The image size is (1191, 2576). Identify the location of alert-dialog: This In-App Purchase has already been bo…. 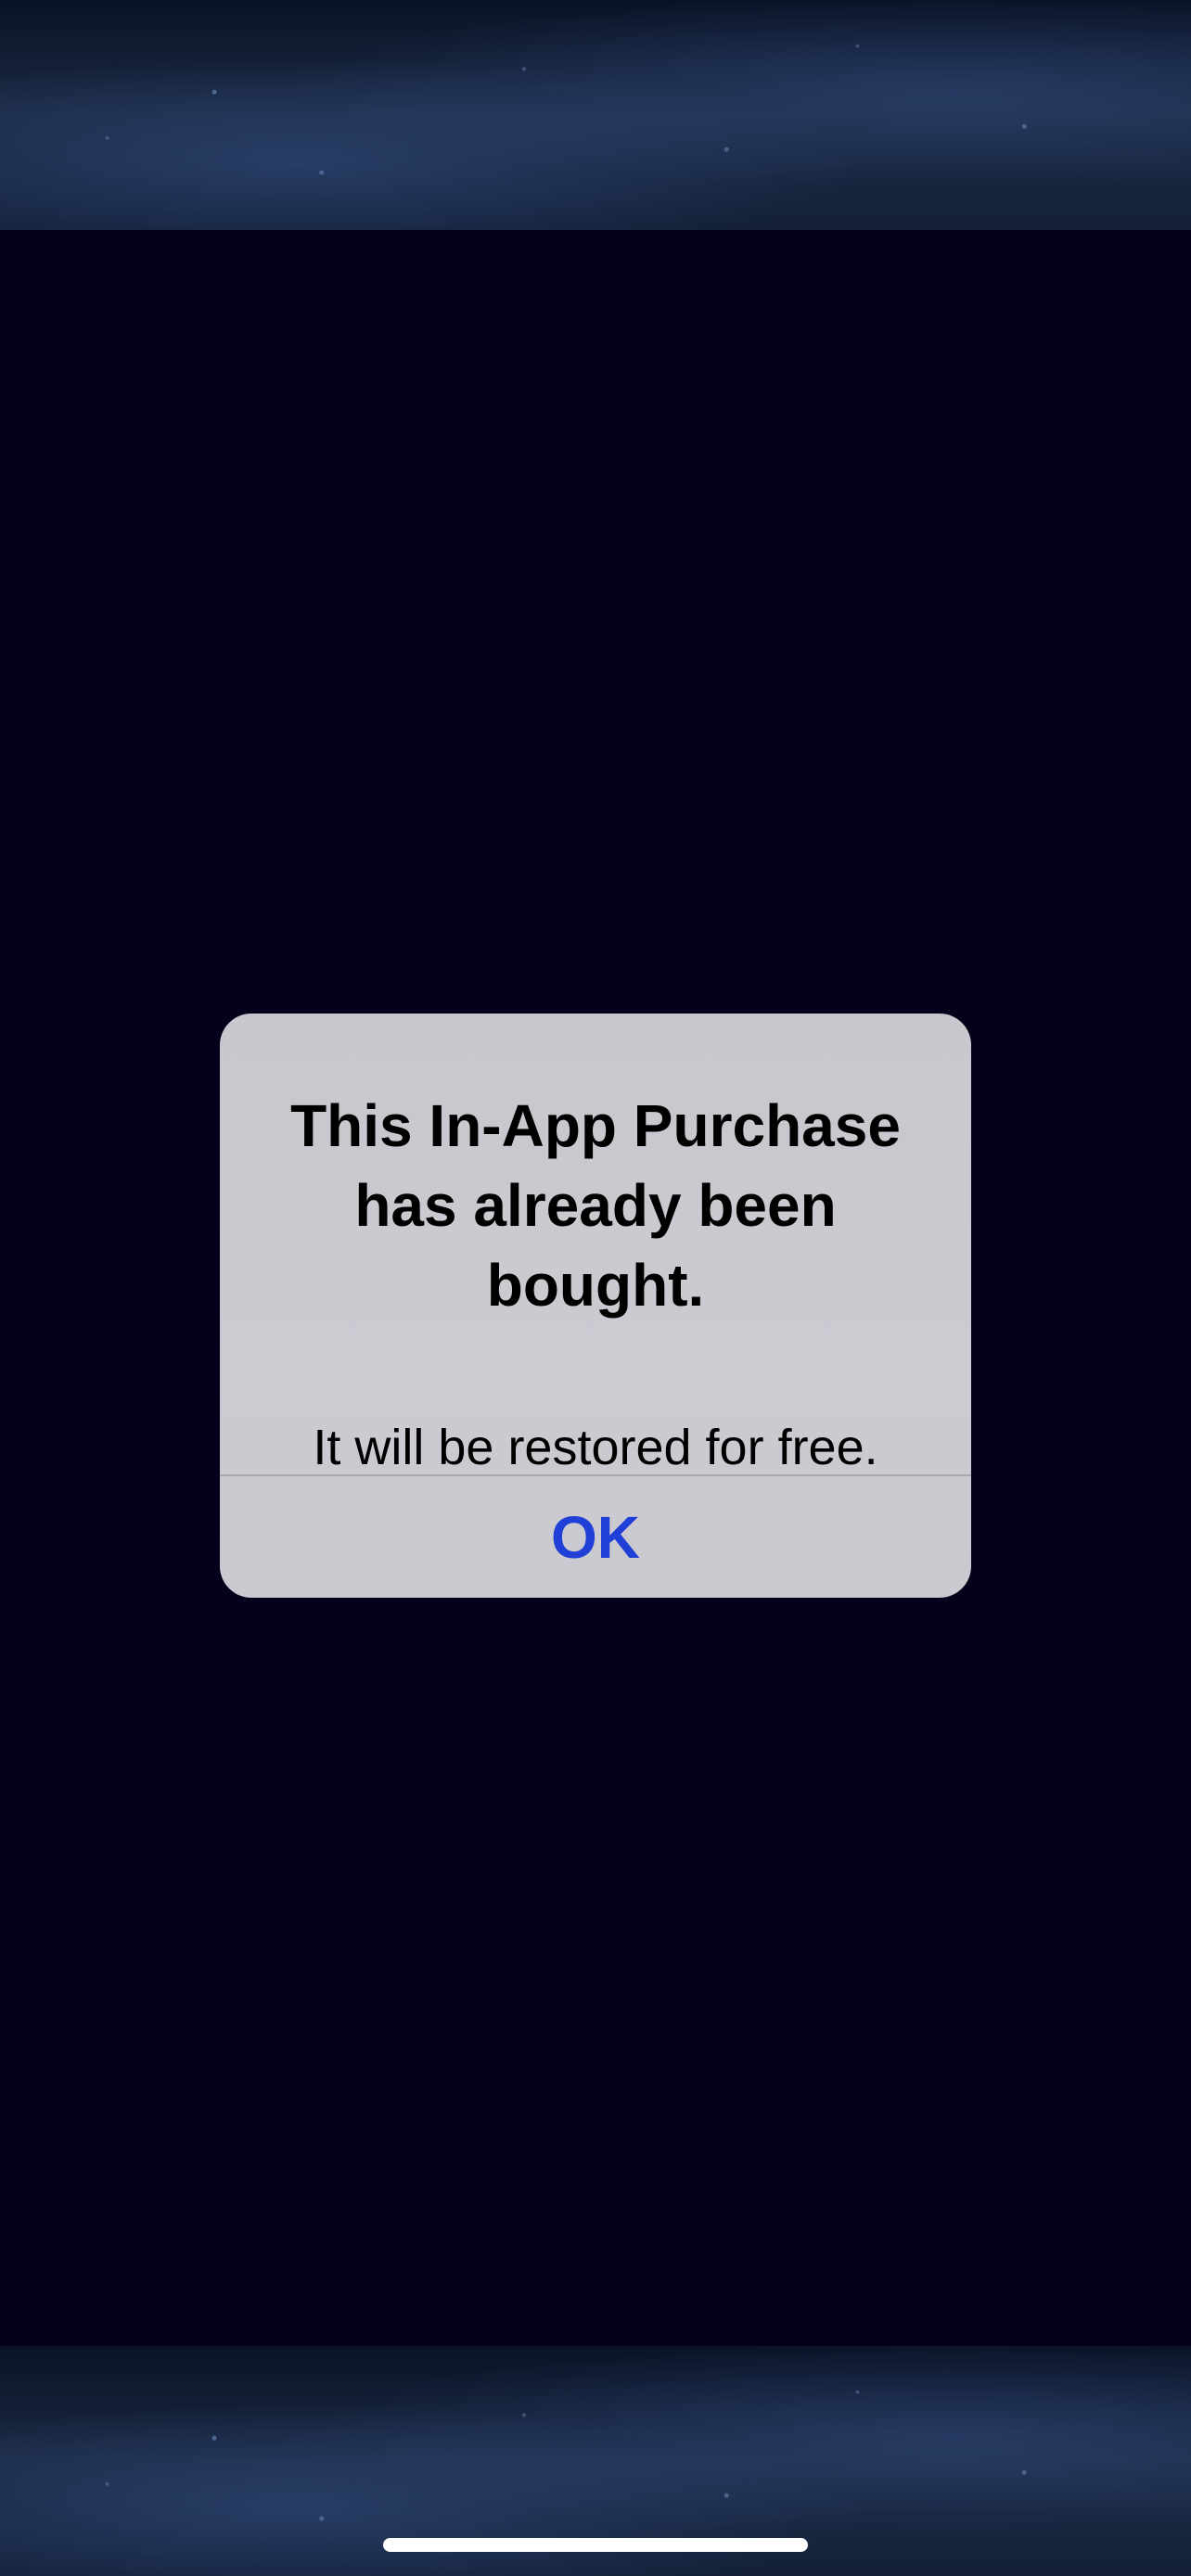
(595, 1306).